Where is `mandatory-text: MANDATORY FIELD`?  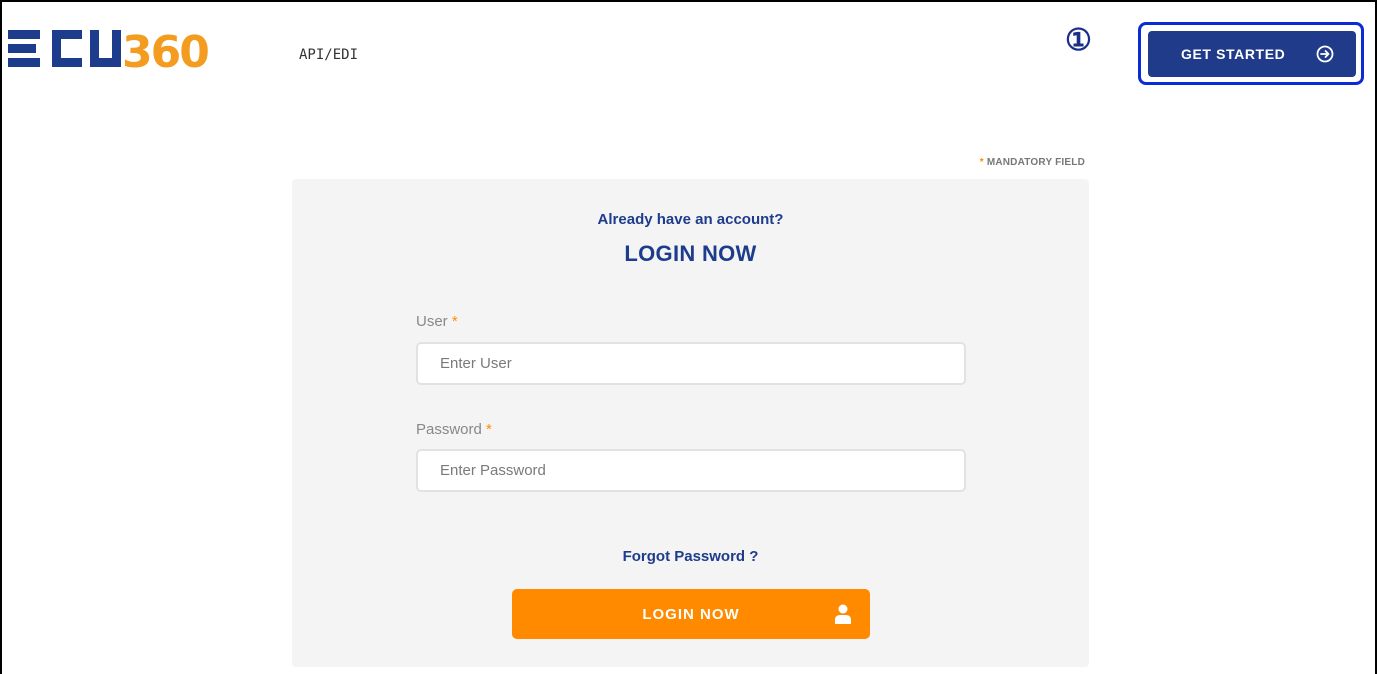 mandatory-text: MANDATORY FIELD is located at coordinates (1035, 162).